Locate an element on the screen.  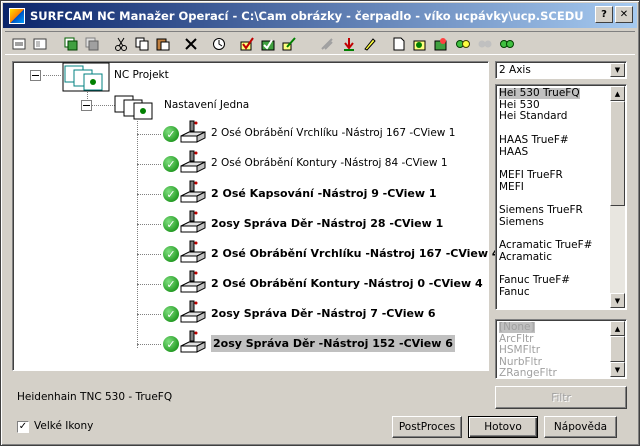
large-icons-label: Velké Ikony is located at coordinates (64, 426).